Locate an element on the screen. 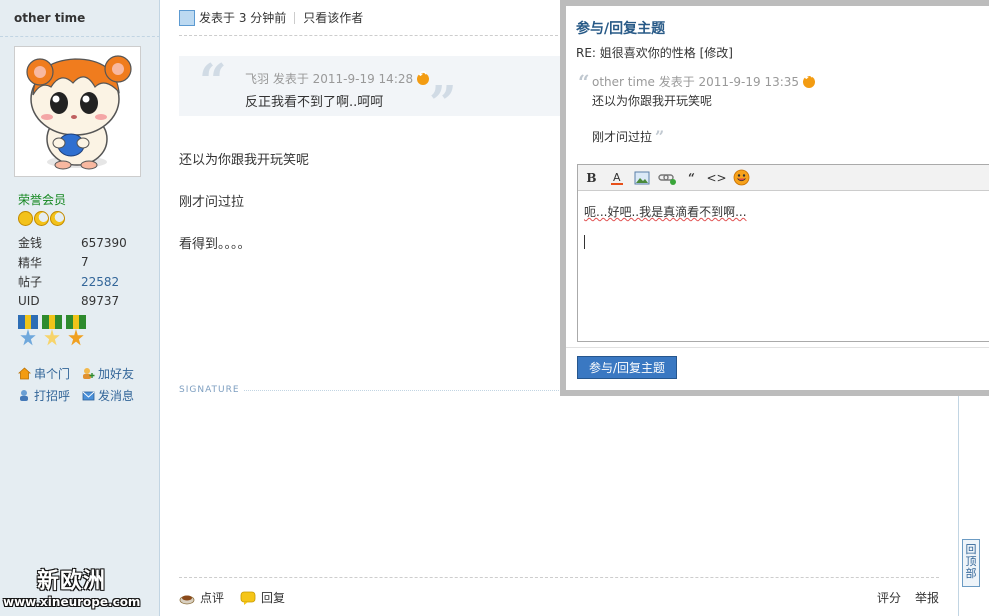 The width and height of the screenshot is (989, 616). comment-button: 点评 is located at coordinates (201, 597).